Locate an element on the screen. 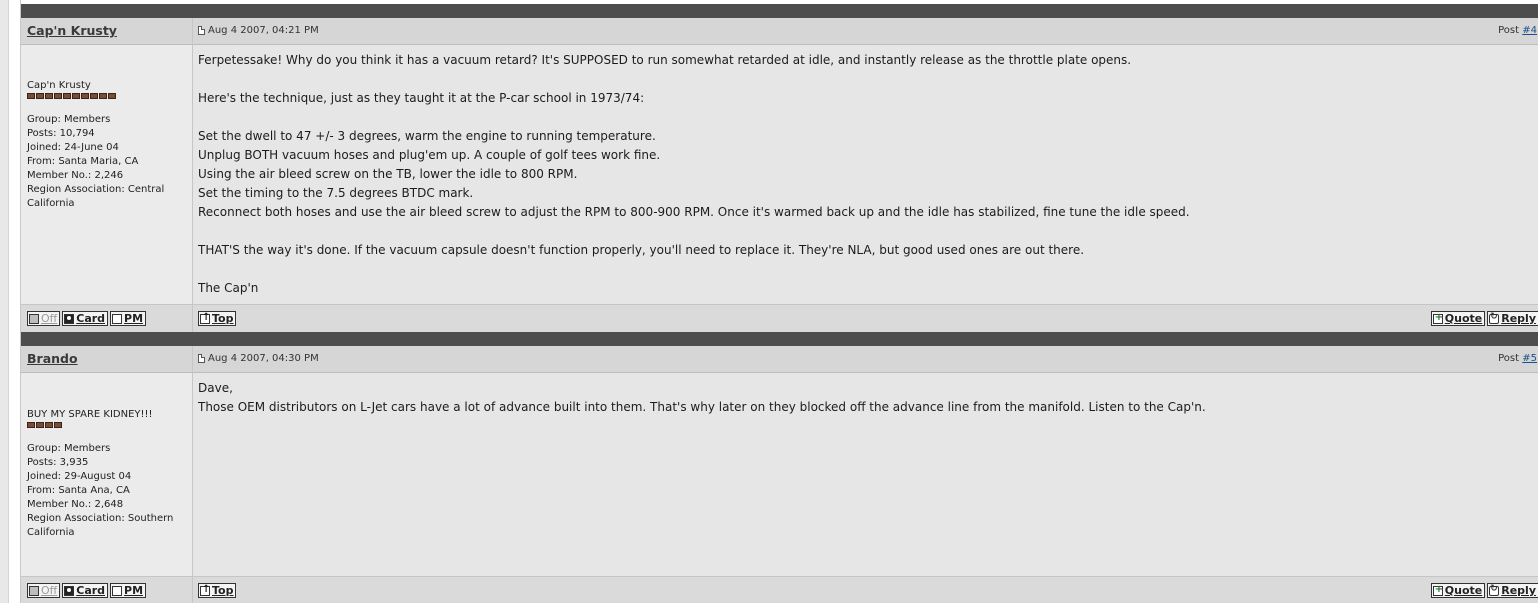 The image size is (1538, 603). post-meta-cell: Aug 4 2007, 04:21 PM Post #4 is located at coordinates (865, 31).